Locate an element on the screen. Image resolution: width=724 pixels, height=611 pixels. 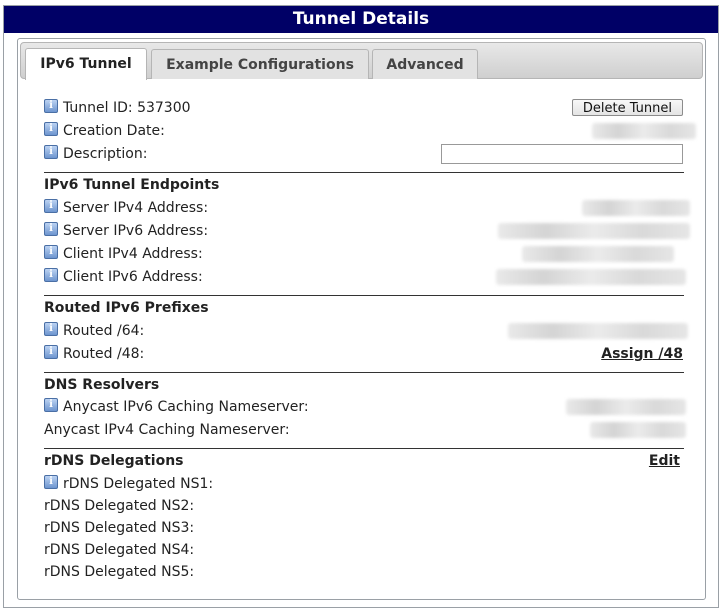
routed-64-label: Routed /64: is located at coordinates (104, 331).